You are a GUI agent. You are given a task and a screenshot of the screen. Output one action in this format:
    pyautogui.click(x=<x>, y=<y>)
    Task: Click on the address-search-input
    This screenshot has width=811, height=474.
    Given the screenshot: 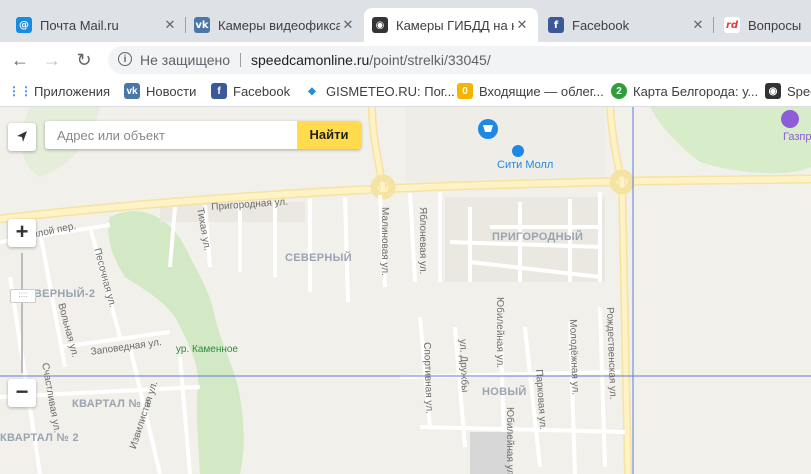 What is the action you would take?
    pyautogui.click(x=170, y=135)
    